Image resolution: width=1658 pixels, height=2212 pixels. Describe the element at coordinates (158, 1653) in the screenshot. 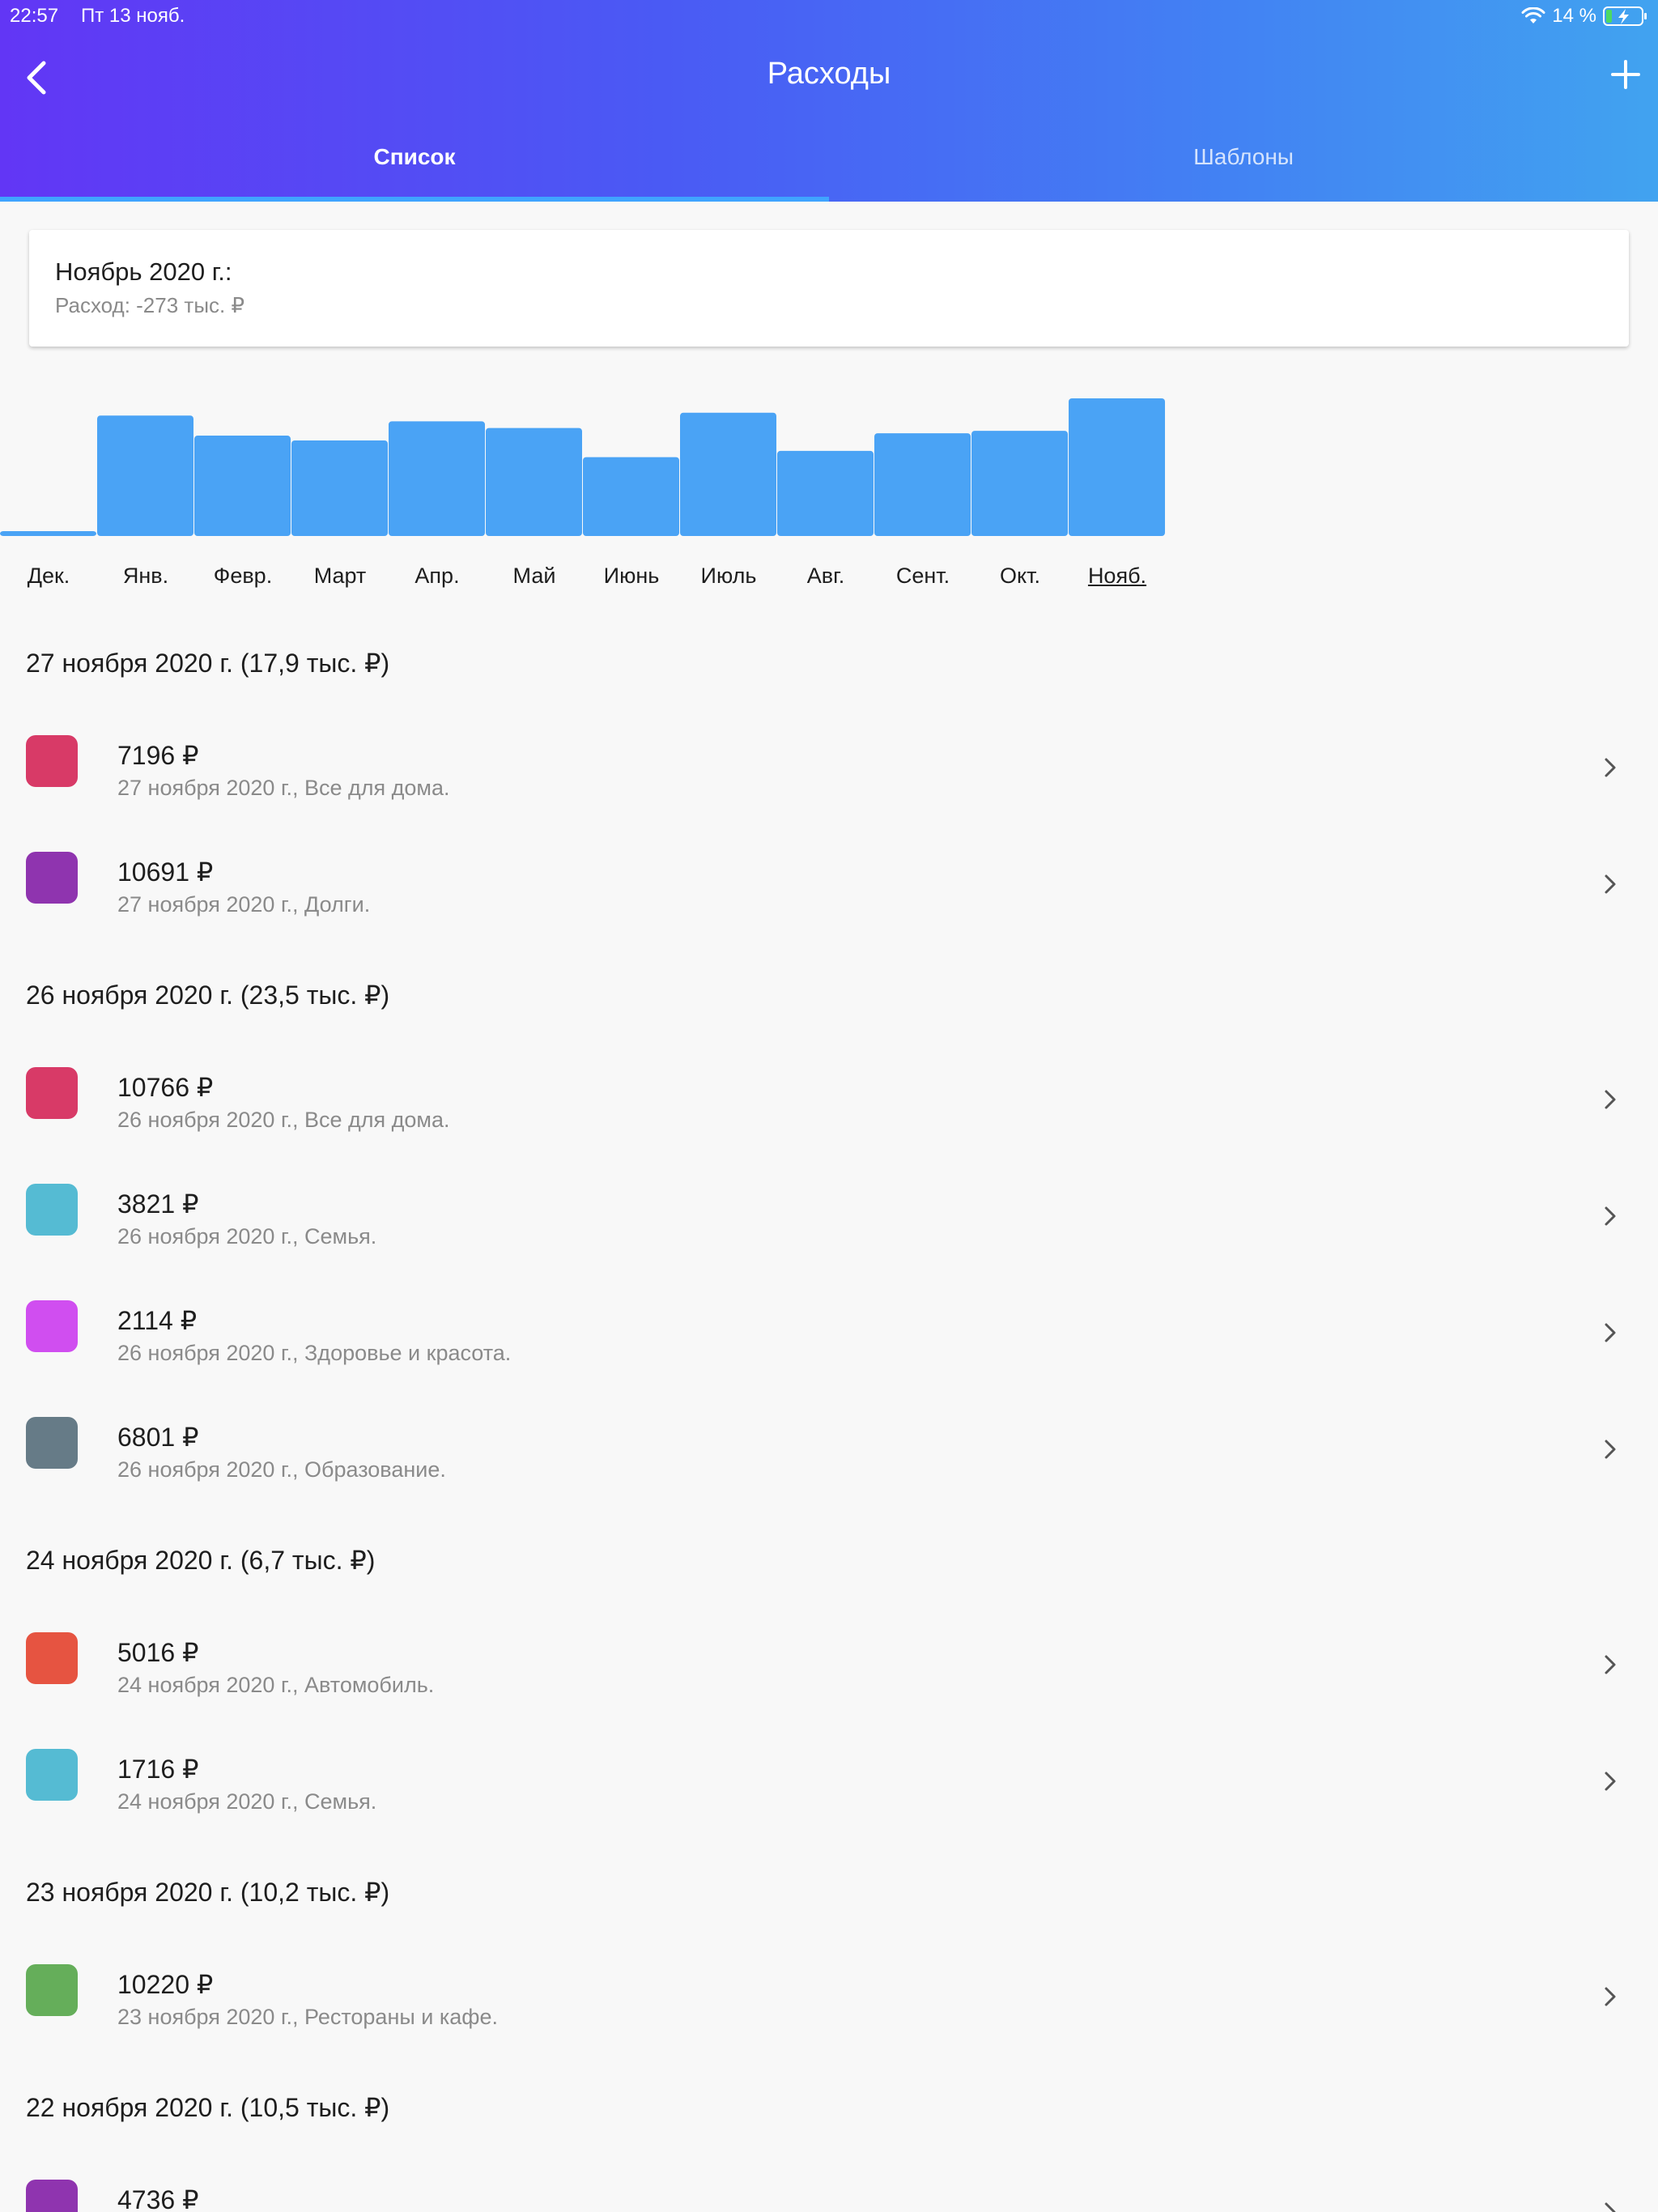

I see `expense-amount: 5016 ₽` at that location.